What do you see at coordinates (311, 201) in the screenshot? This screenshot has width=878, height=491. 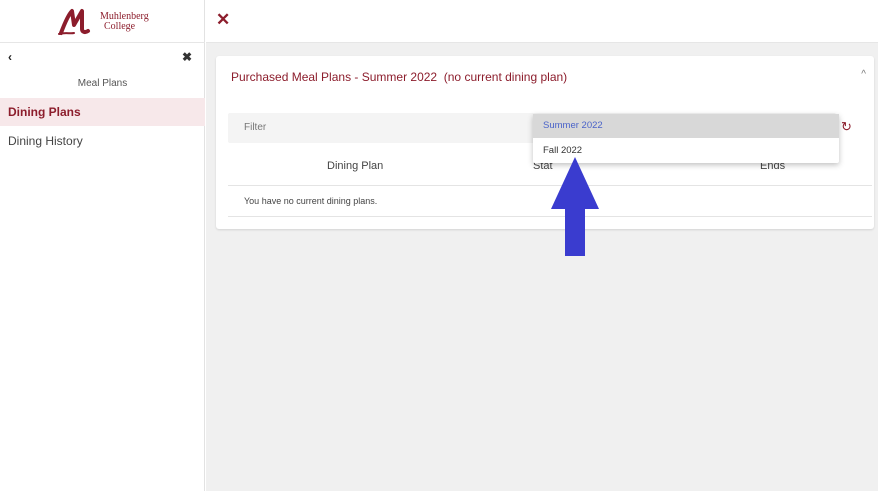 I see `empty-state-message: You have no current dining plans.` at bounding box center [311, 201].